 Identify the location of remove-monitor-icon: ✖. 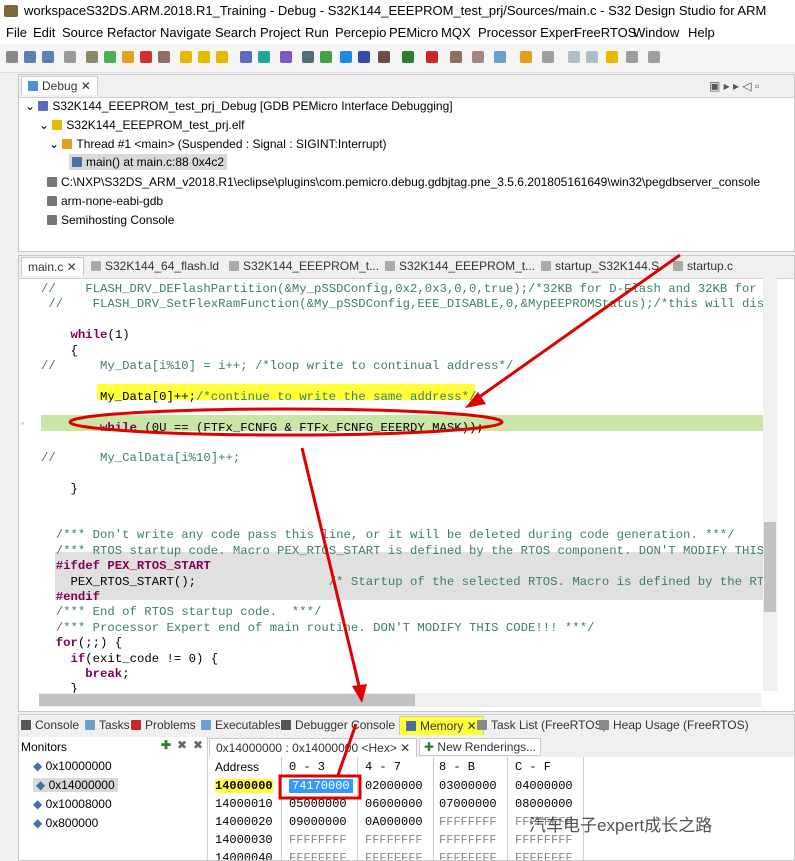
(182, 745).